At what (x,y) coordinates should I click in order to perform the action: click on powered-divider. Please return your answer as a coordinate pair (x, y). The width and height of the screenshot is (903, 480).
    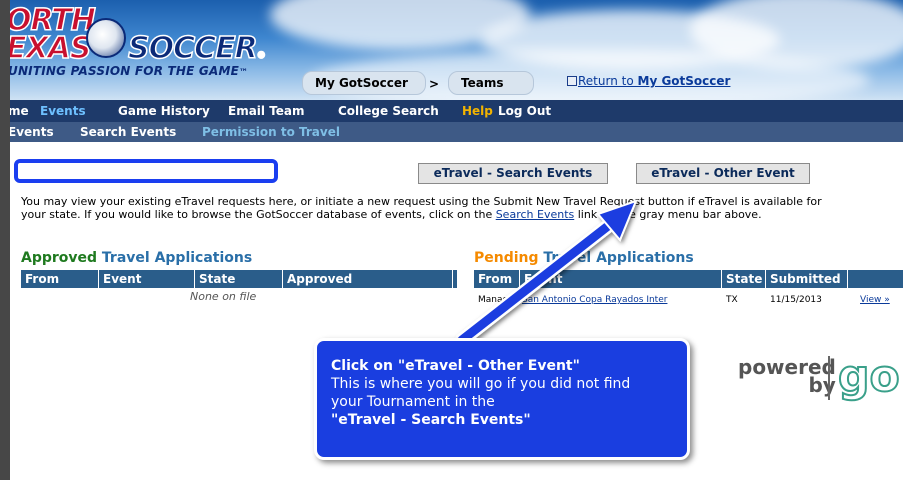
    Looking at the image, I should click on (829, 378).